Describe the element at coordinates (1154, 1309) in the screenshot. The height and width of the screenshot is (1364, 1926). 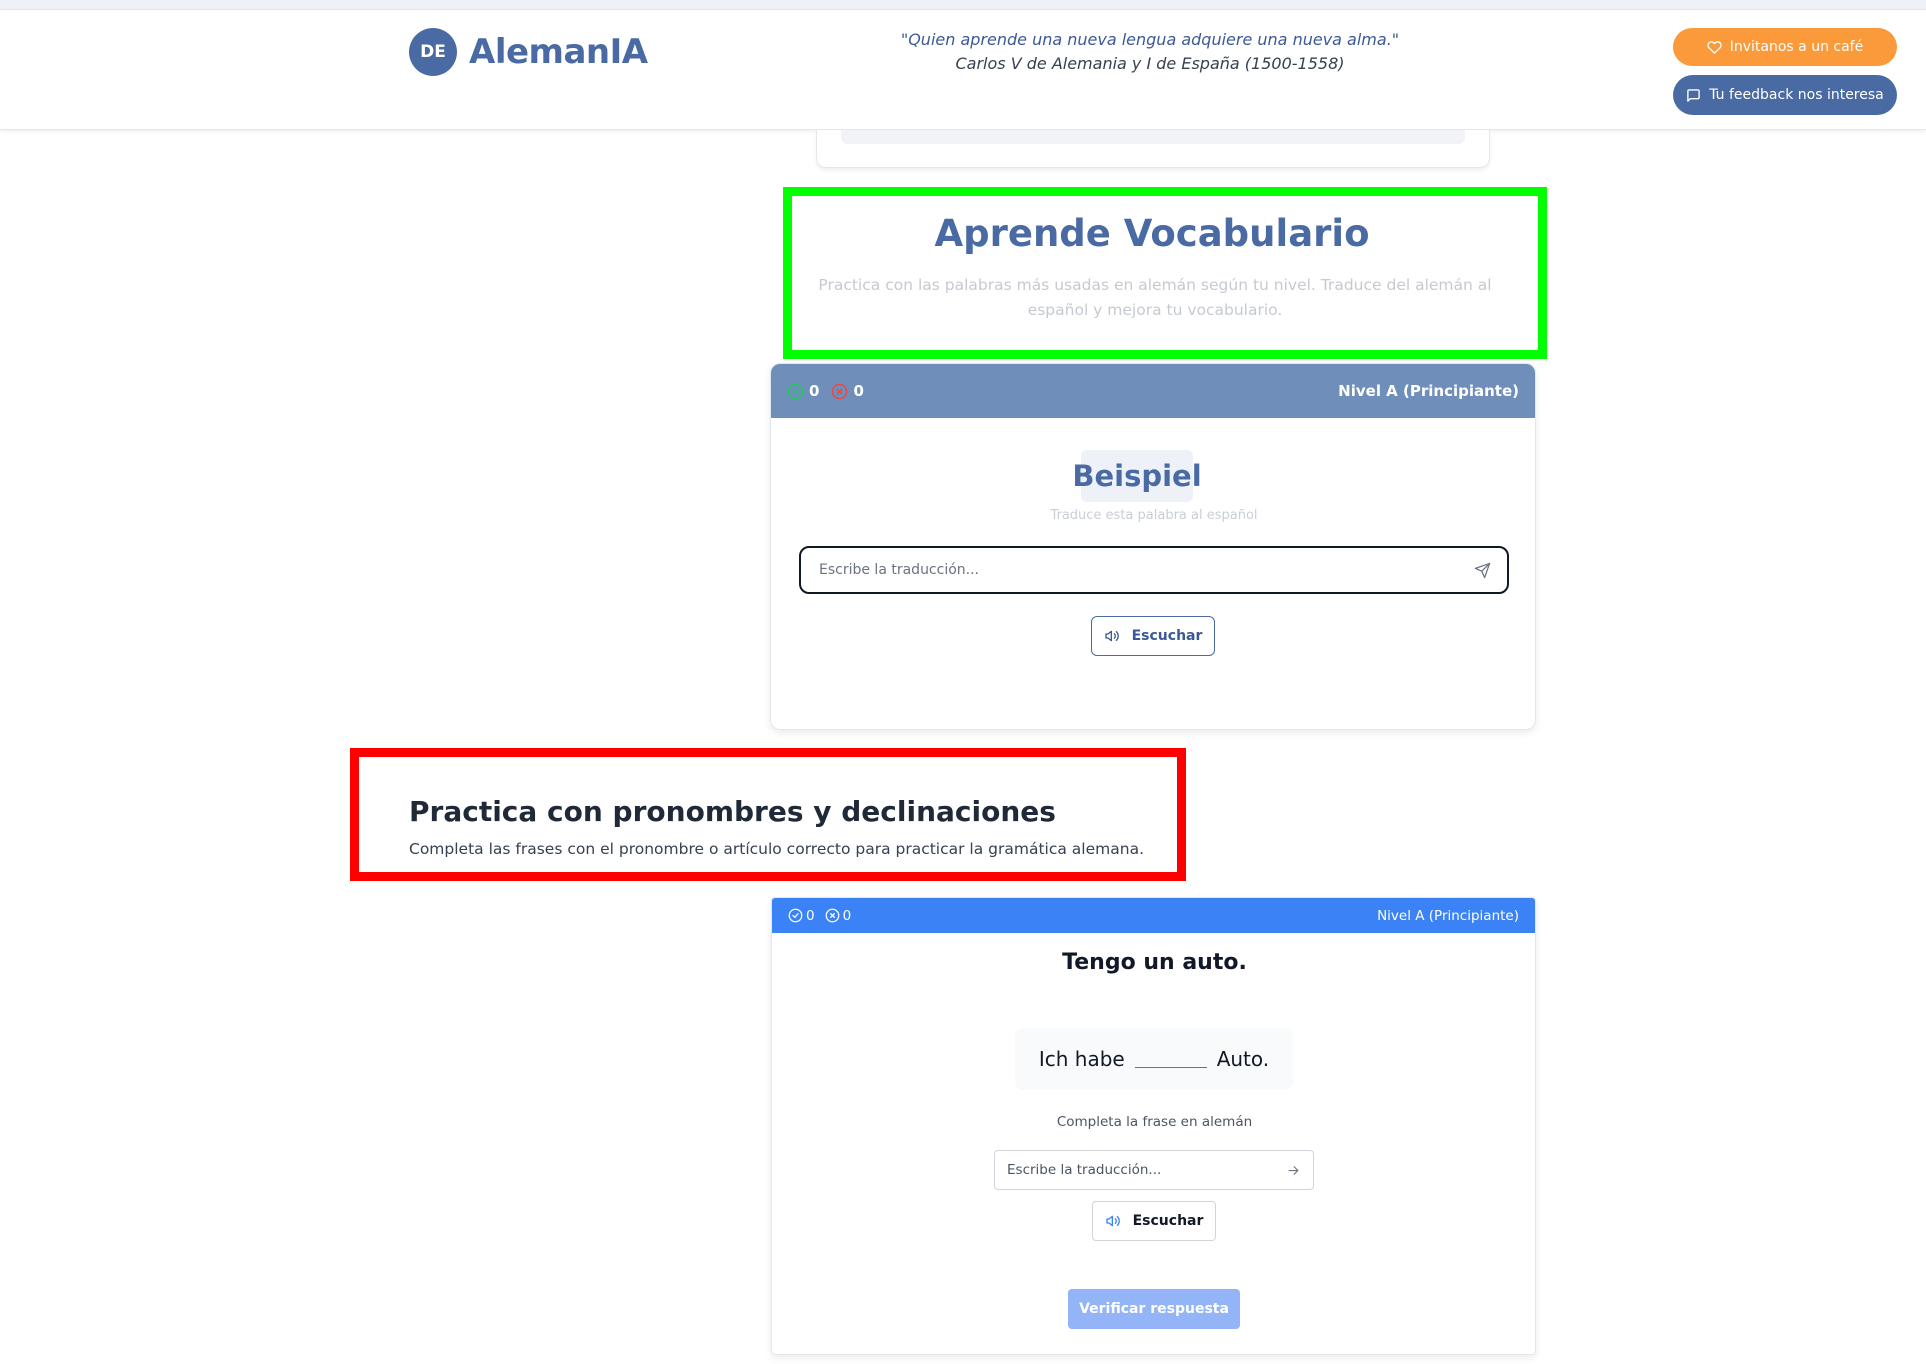
I see `verify-answer-button: Verificar respuesta` at that location.